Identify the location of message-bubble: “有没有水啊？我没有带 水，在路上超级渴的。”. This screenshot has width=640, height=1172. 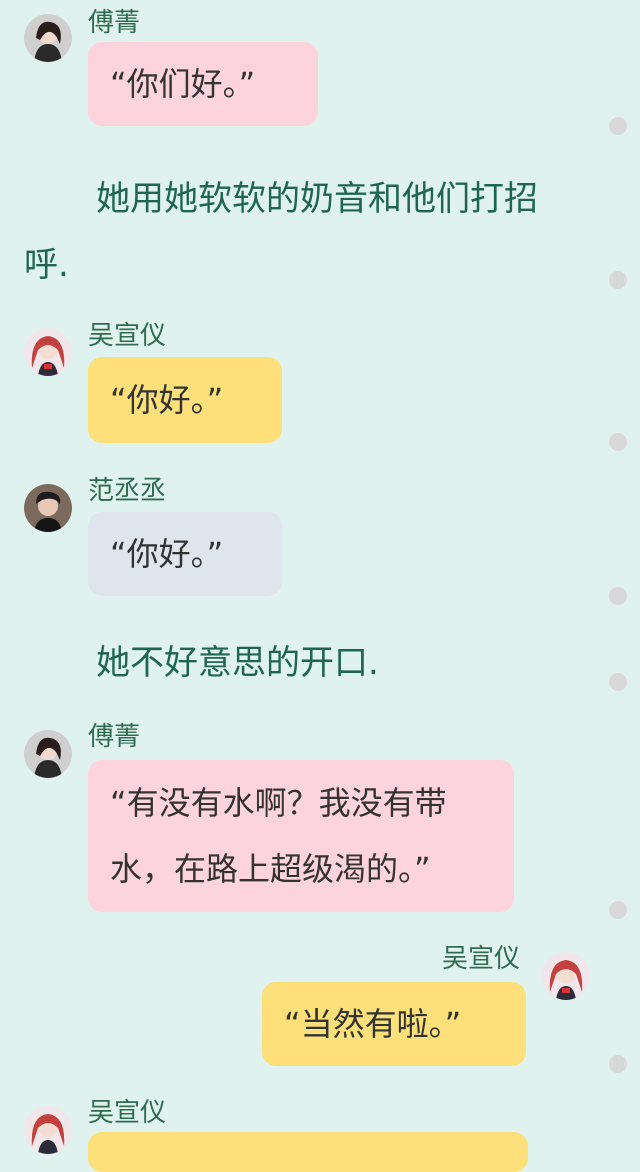
(301, 836).